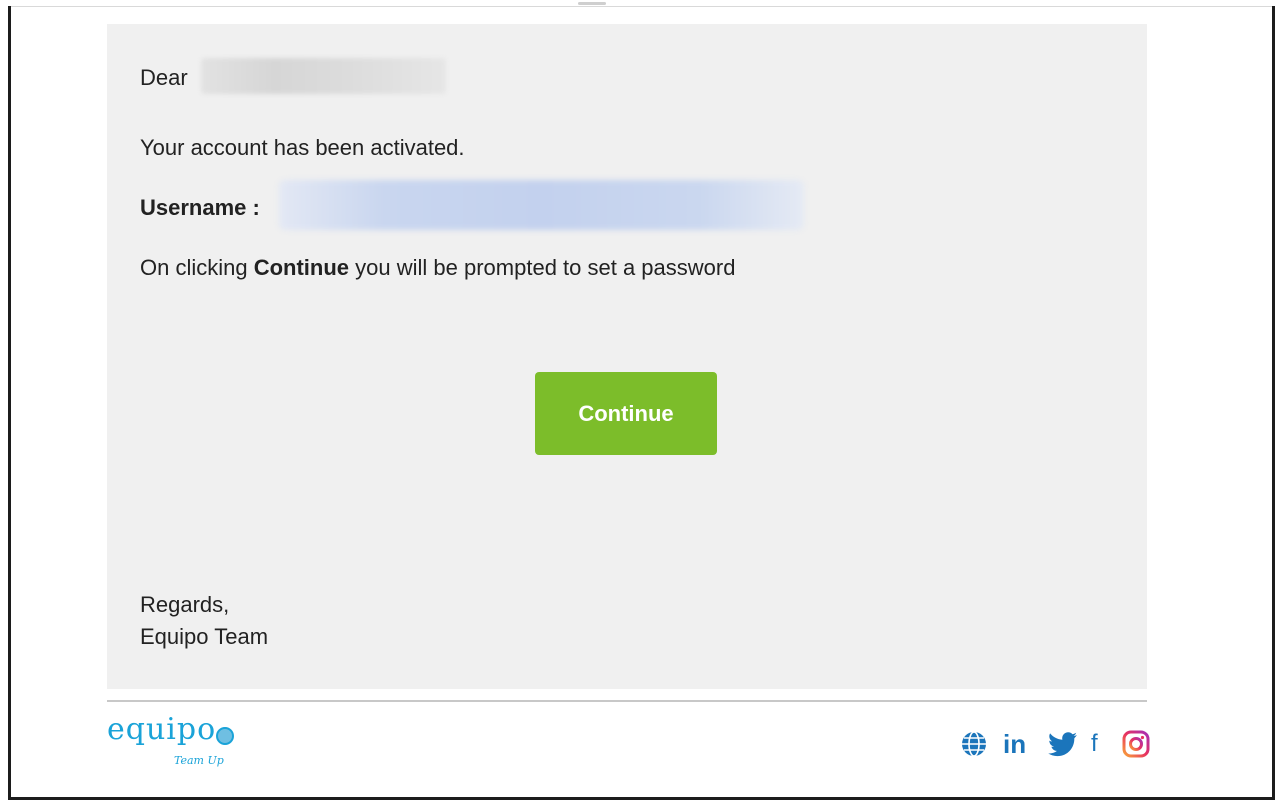 Image resolution: width=1285 pixels, height=802 pixels. Describe the element at coordinates (1273, 403) in the screenshot. I see `frame-right-border` at that location.